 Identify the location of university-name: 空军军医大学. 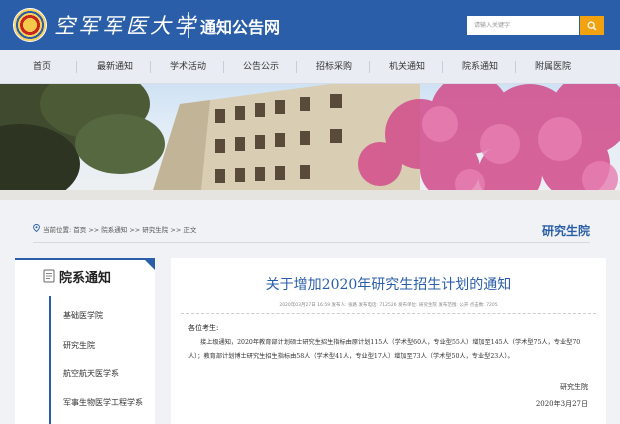
(126, 25).